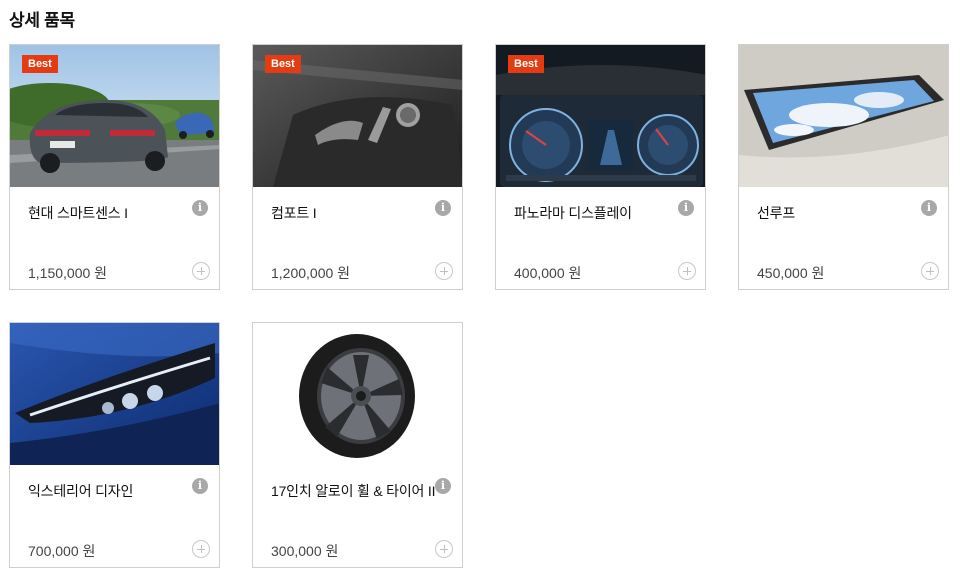  I want to click on option-name: 익스테리어 디자인, so click(81, 491).